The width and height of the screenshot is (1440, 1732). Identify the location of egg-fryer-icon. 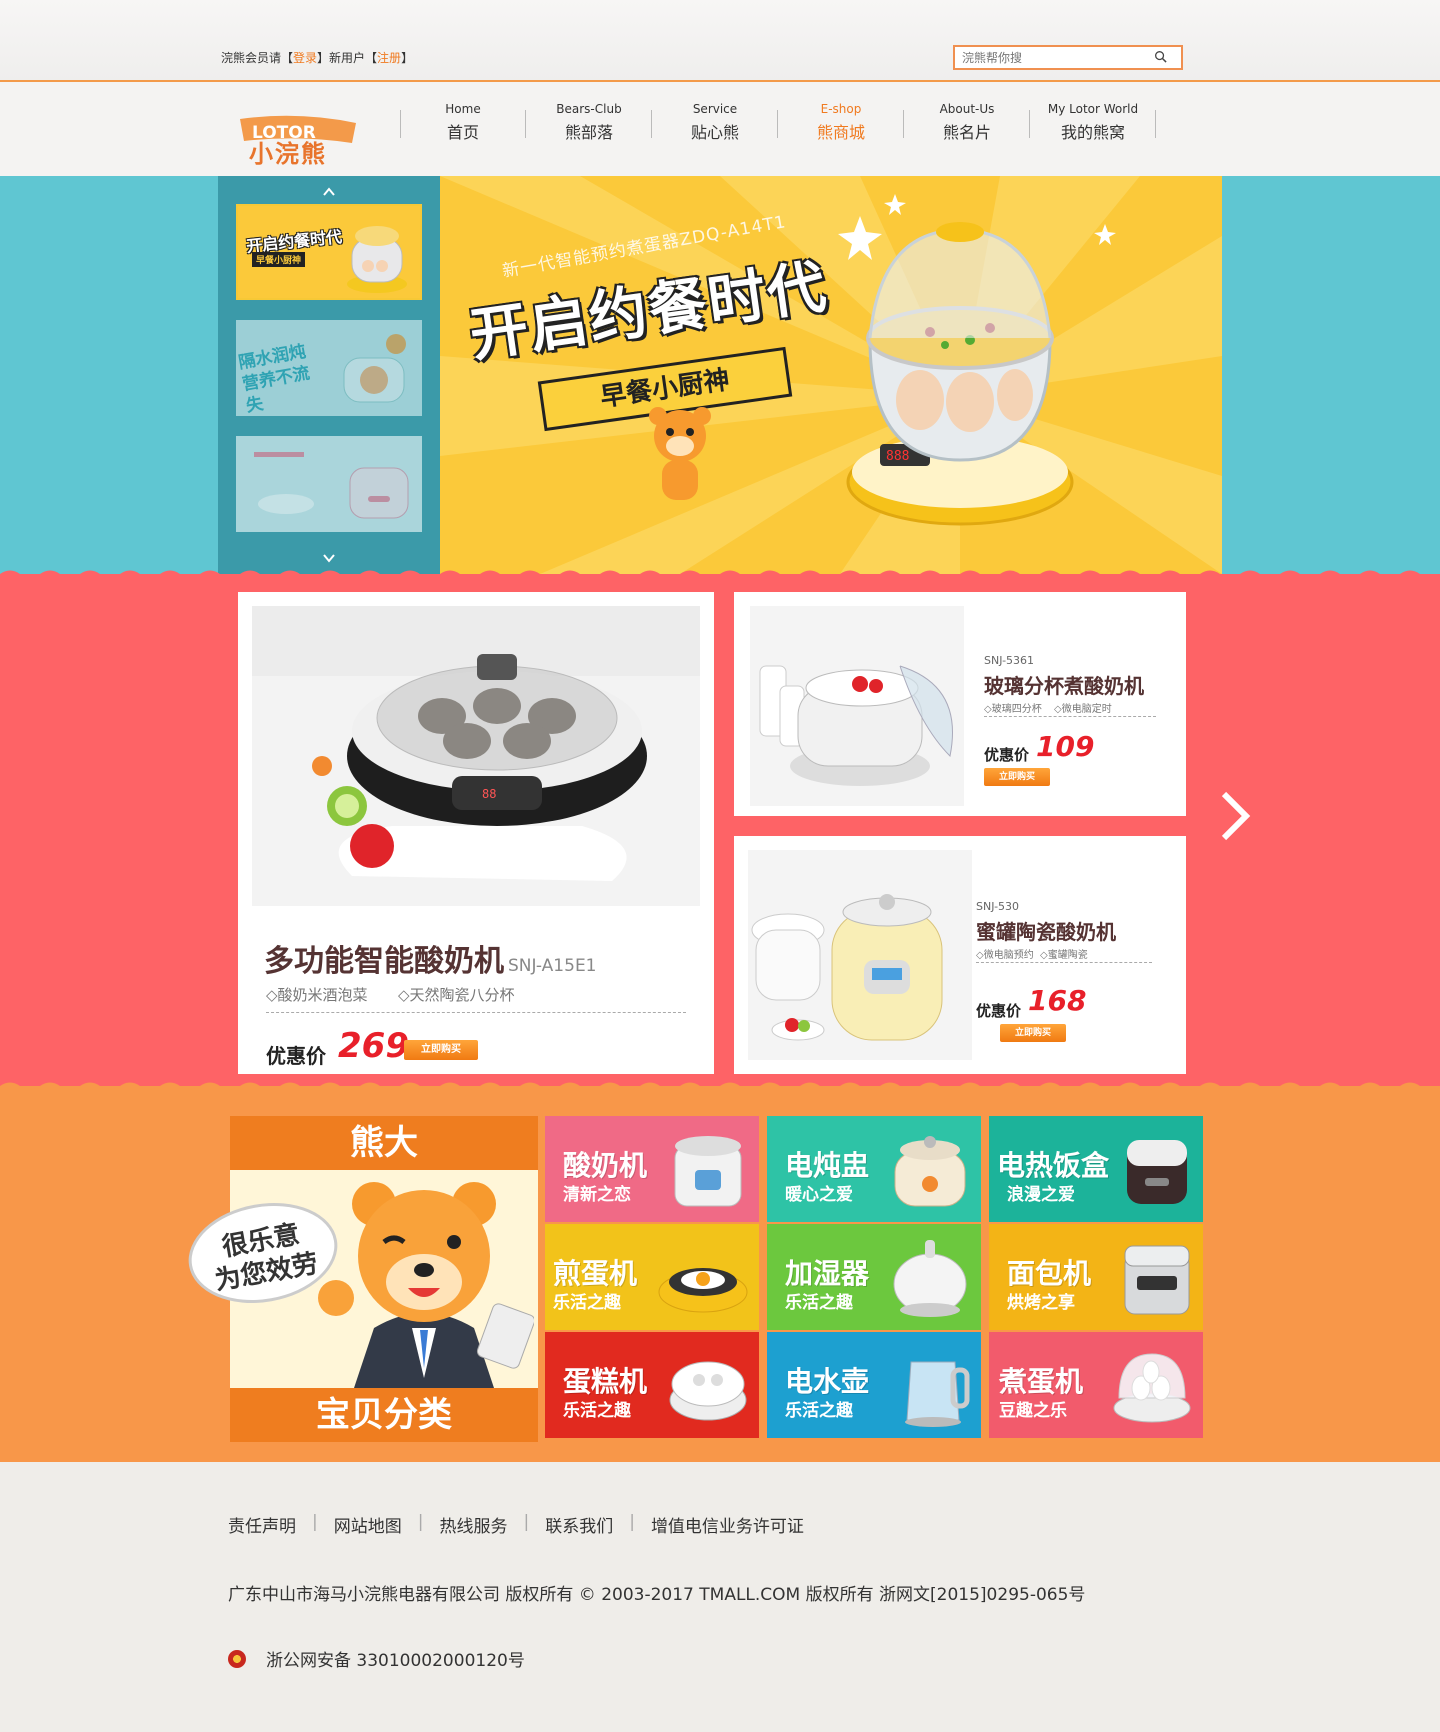
(703, 1290).